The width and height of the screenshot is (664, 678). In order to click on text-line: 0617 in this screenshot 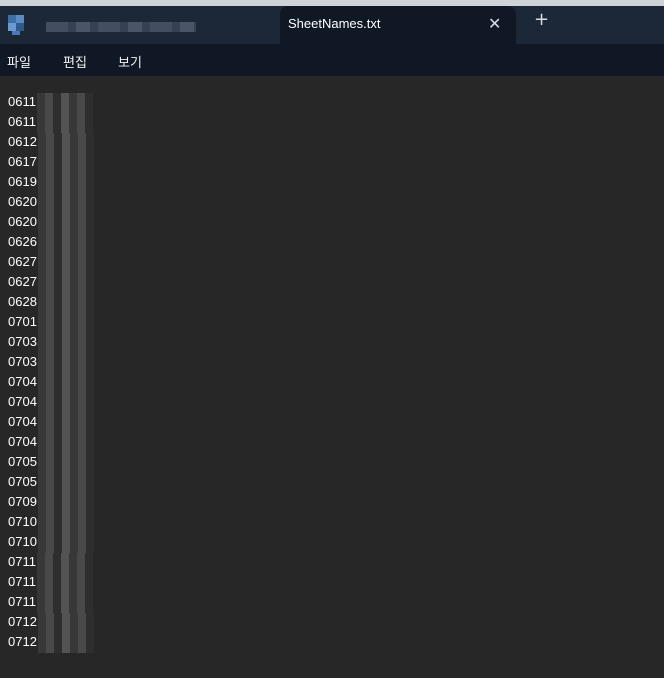, I will do `click(51, 162)`.